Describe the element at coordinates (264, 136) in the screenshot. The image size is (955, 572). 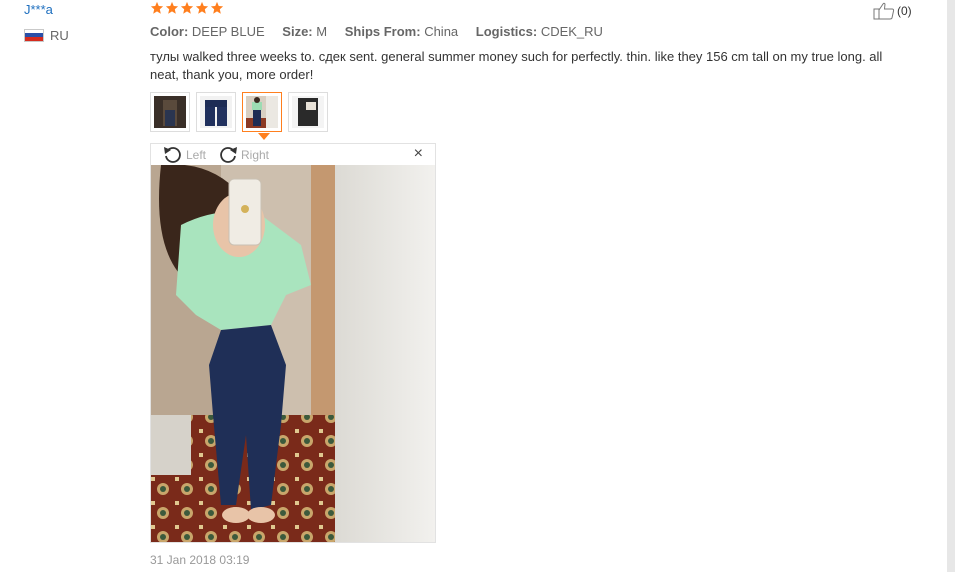
I see `active-thumbnail-pointer` at that location.